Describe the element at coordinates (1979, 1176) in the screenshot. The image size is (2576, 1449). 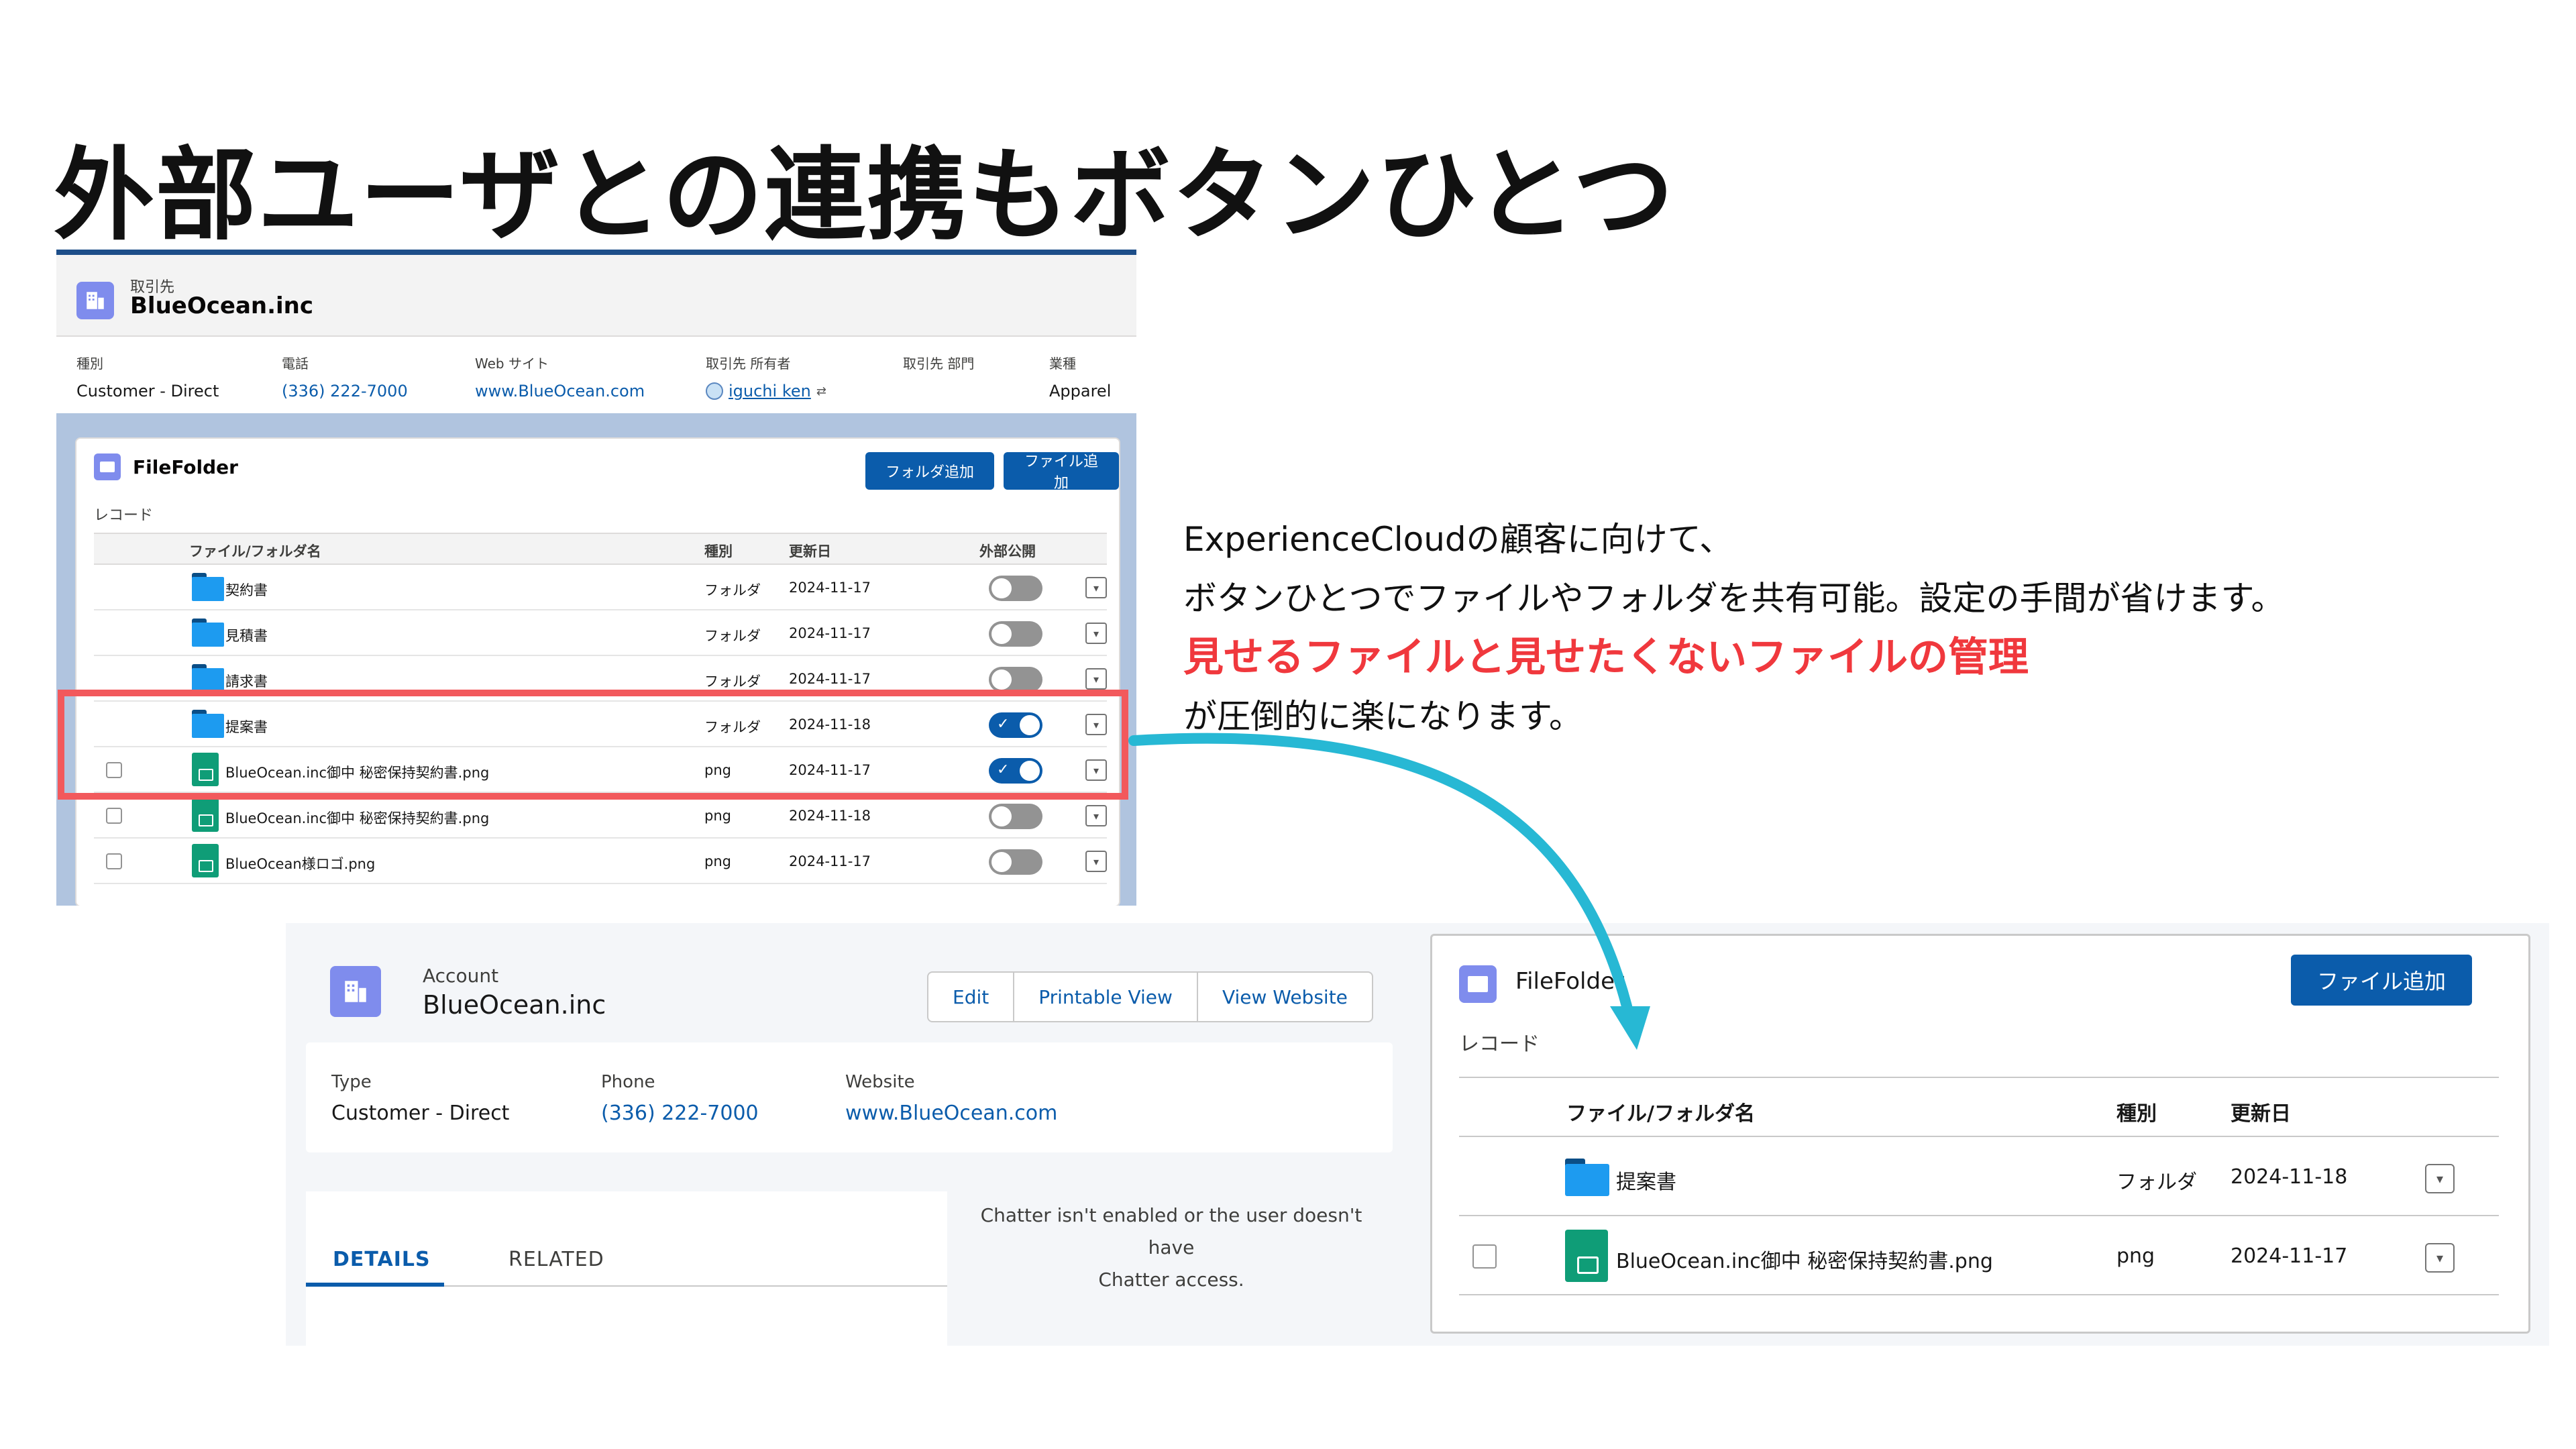
I see `table-row: 提案書 フォルダ 2024-11-18 ▾` at that location.